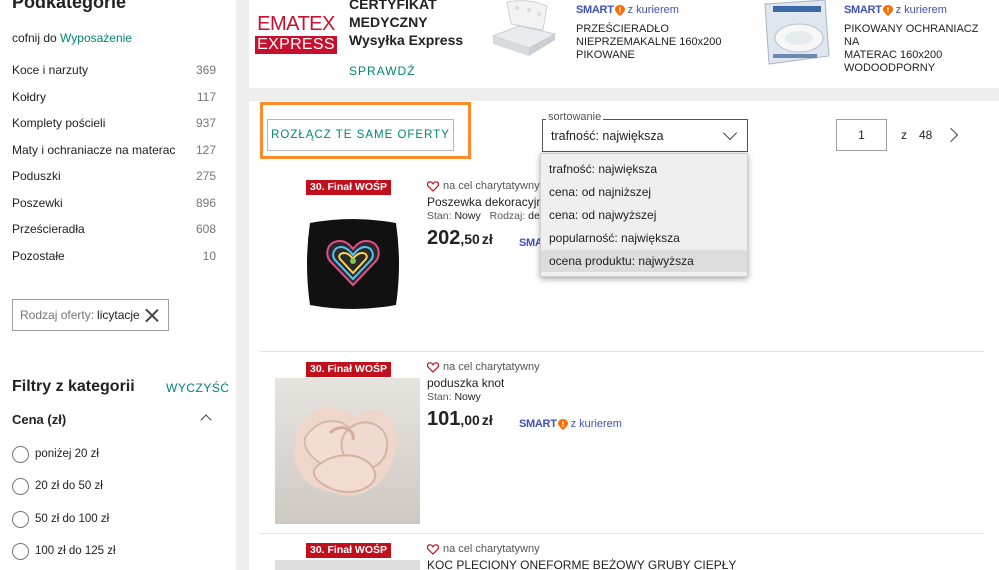 The image size is (999, 570). Describe the element at coordinates (114, 70) in the screenshot. I see `category-item: Koce i narzuty 369` at that location.